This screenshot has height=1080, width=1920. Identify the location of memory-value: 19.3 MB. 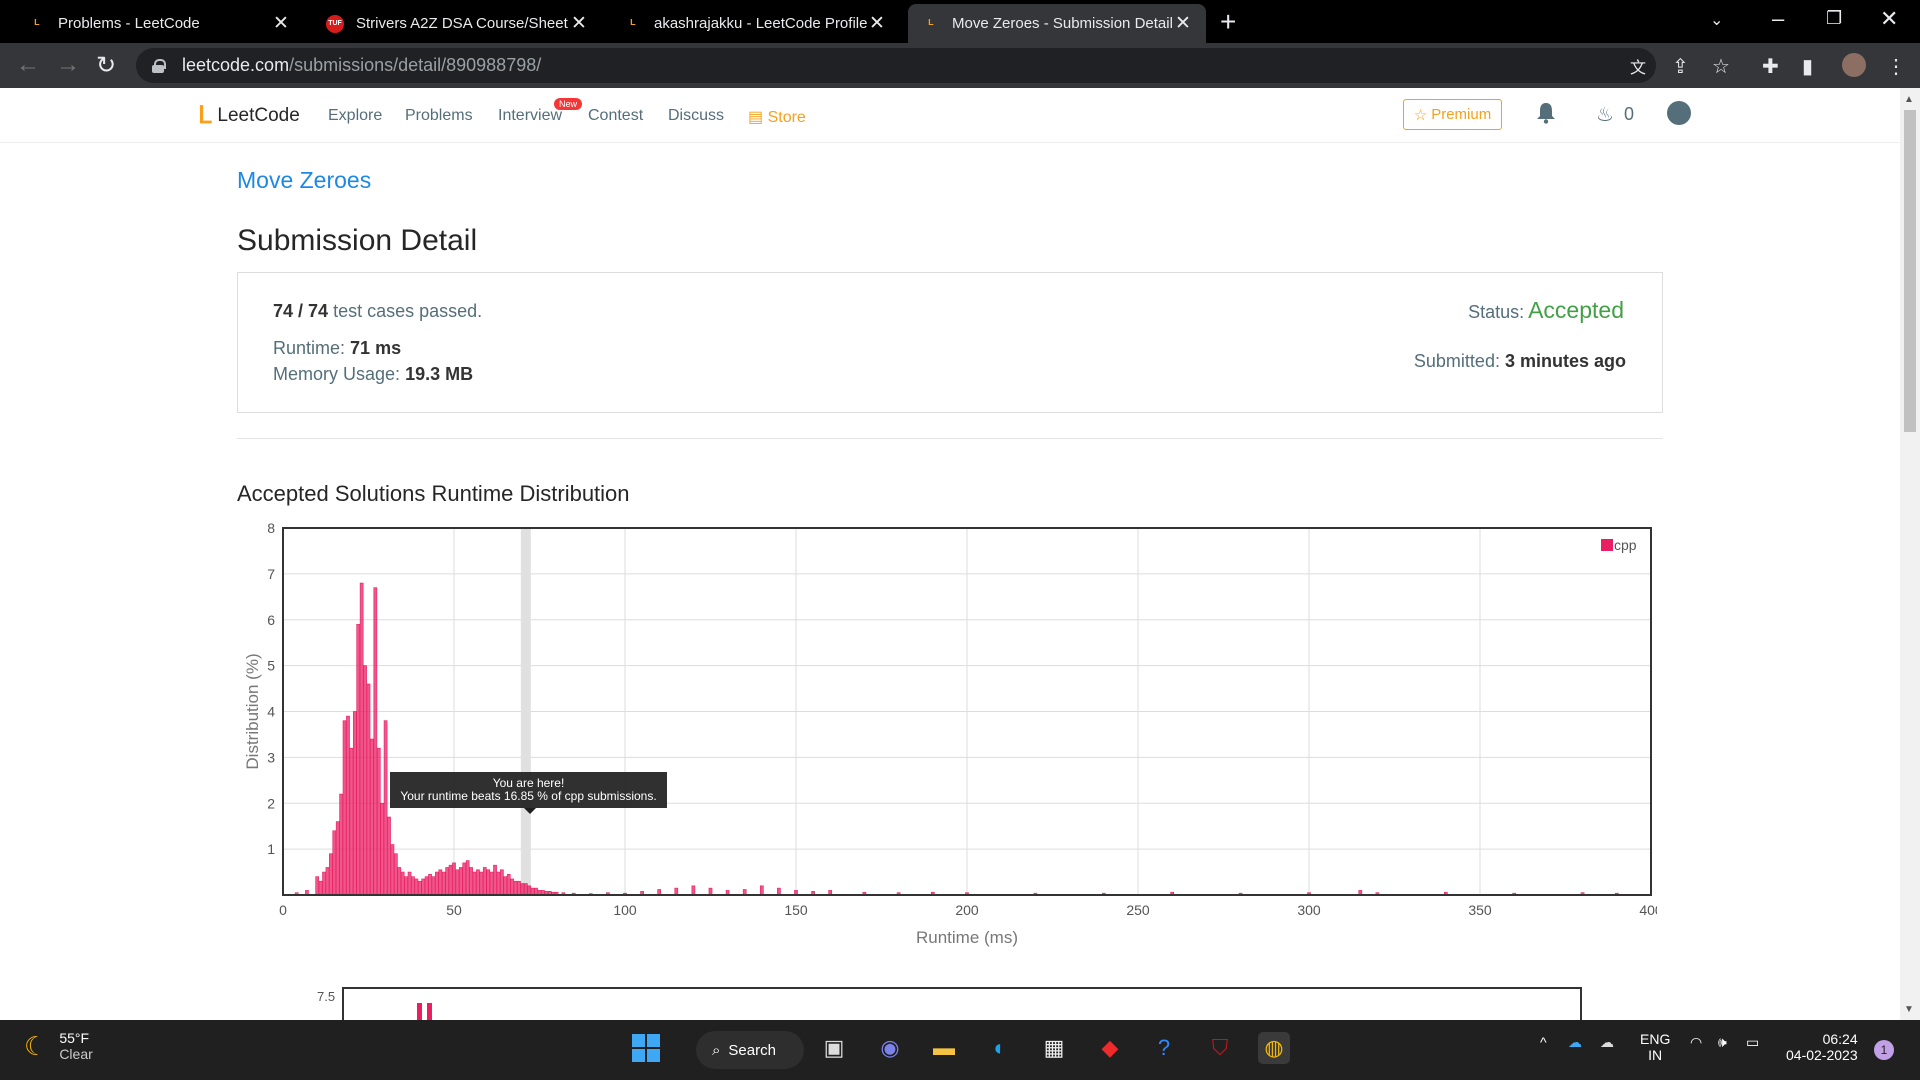
(439, 374).